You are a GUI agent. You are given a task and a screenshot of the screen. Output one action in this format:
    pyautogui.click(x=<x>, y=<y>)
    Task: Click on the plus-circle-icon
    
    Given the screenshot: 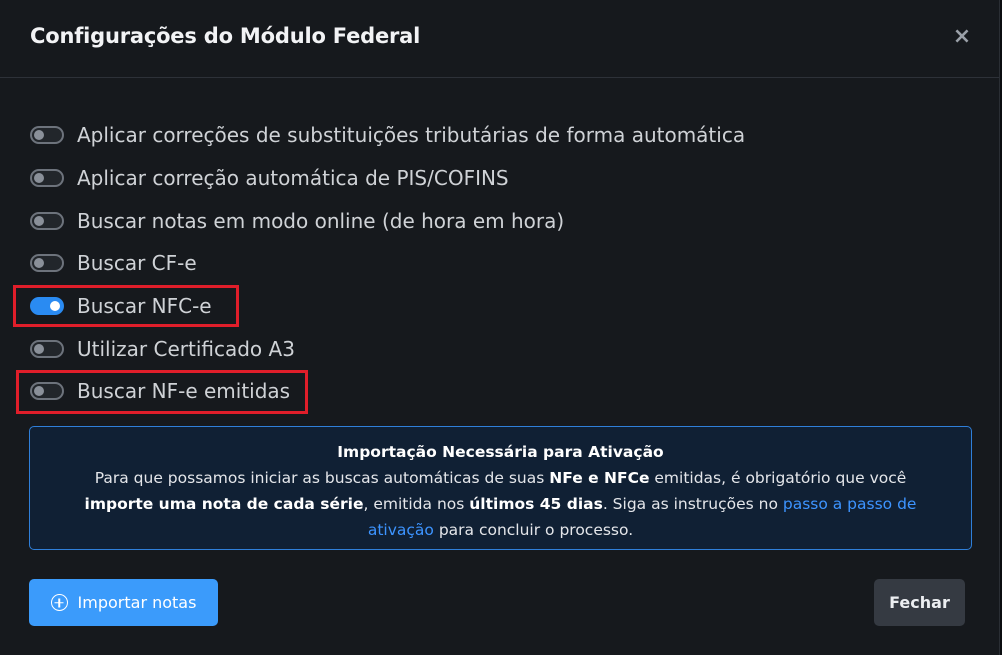 What is the action you would take?
    pyautogui.click(x=59, y=602)
    